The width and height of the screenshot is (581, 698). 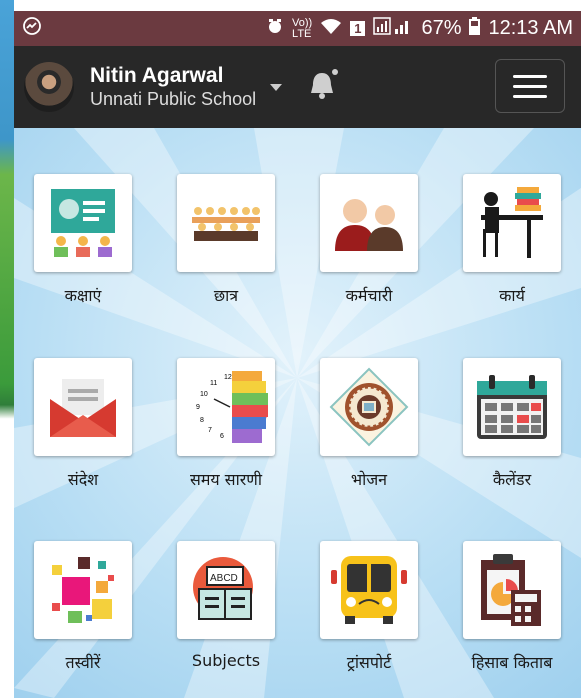 What do you see at coordinates (202, 420) in the screenshot?
I see `svg-text: 8` at bounding box center [202, 420].